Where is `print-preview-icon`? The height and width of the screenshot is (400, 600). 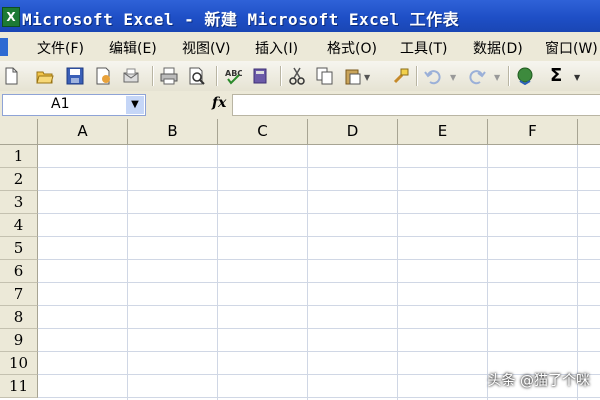 print-preview-icon is located at coordinates (197, 76).